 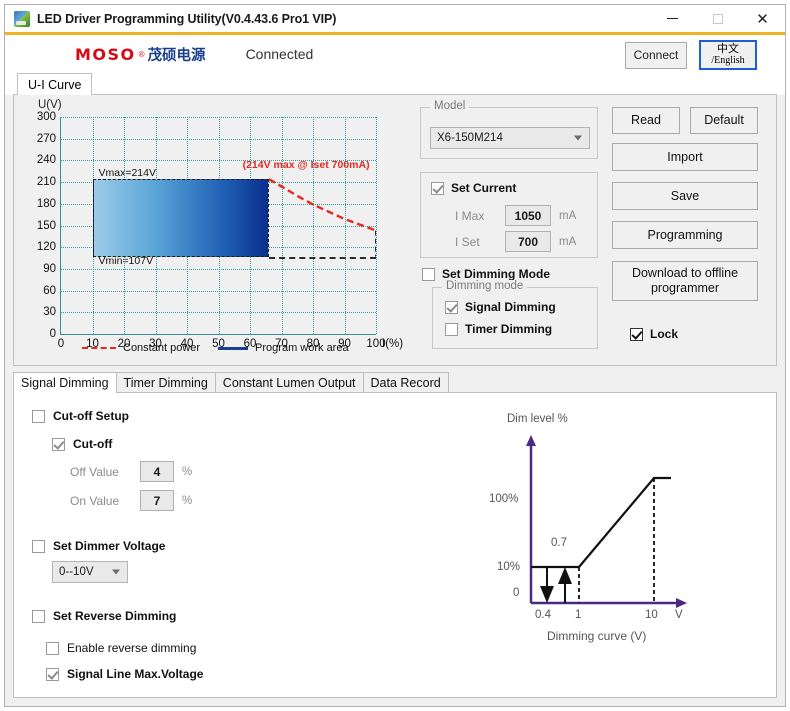 What do you see at coordinates (187, 500) in the screenshot?
I see `on-value-unit: %` at bounding box center [187, 500].